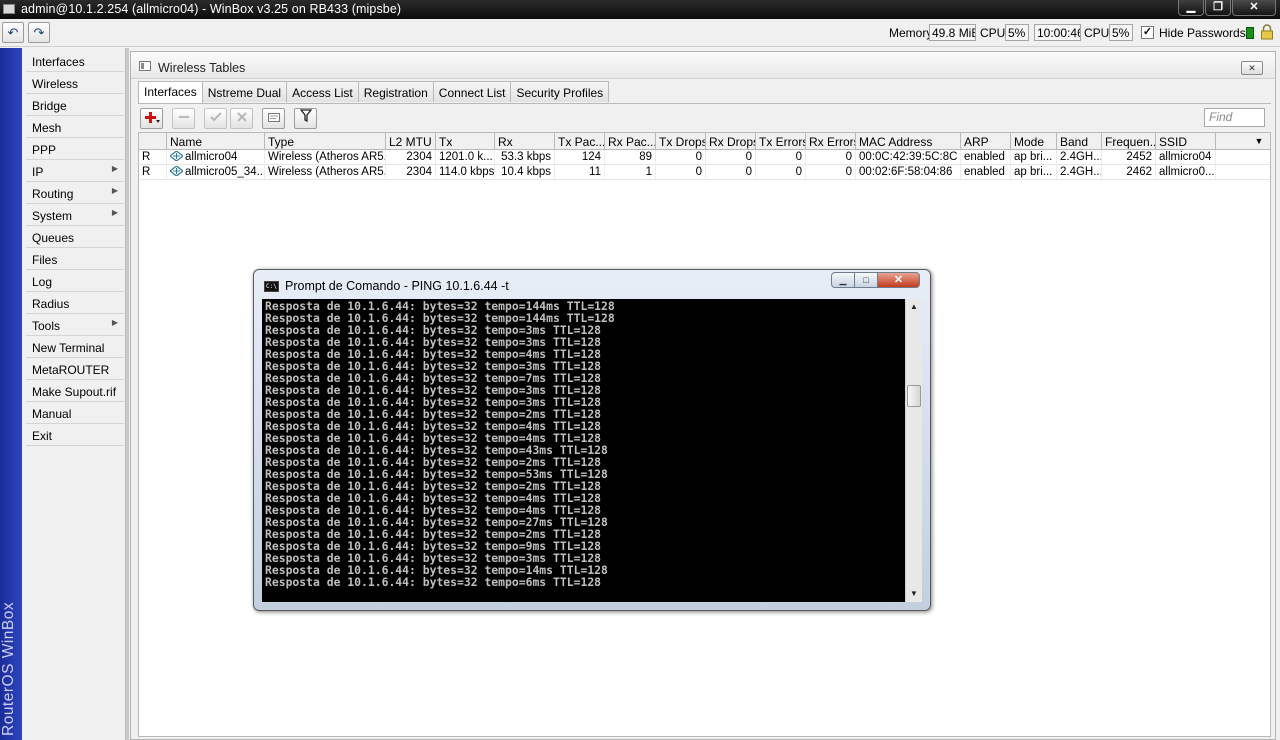 The width and height of the screenshot is (1280, 740). Describe the element at coordinates (75, 281) in the screenshot. I see `sidebar-item-log: Log` at that location.